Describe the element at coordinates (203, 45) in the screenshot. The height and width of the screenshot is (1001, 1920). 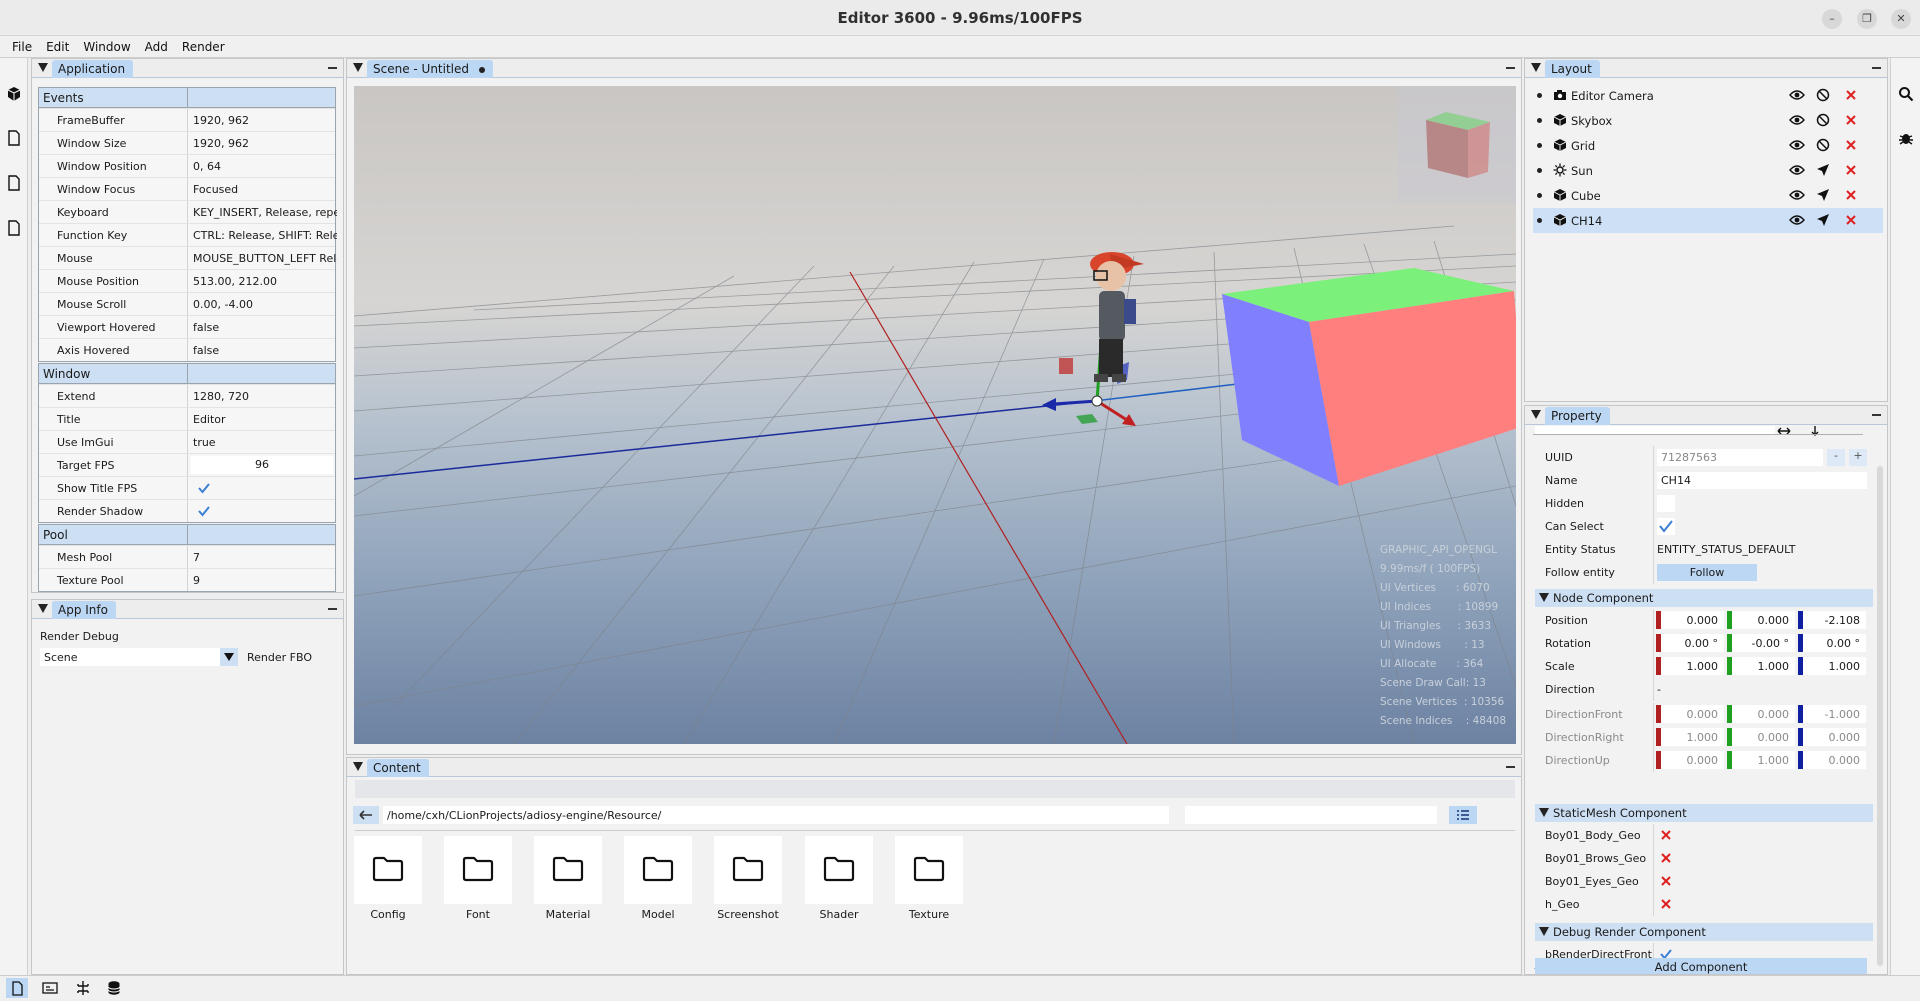
I see `menu-render: Render` at that location.